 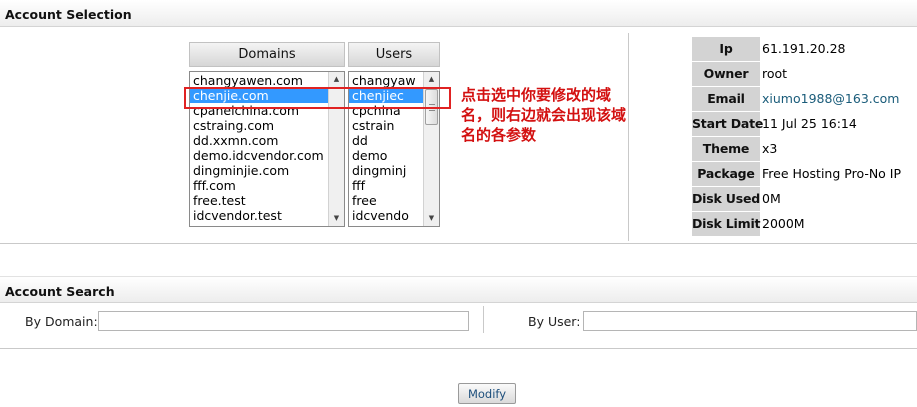 I want to click on info-row: Start Date 11 Jul 25 16:14, so click(x=804, y=124).